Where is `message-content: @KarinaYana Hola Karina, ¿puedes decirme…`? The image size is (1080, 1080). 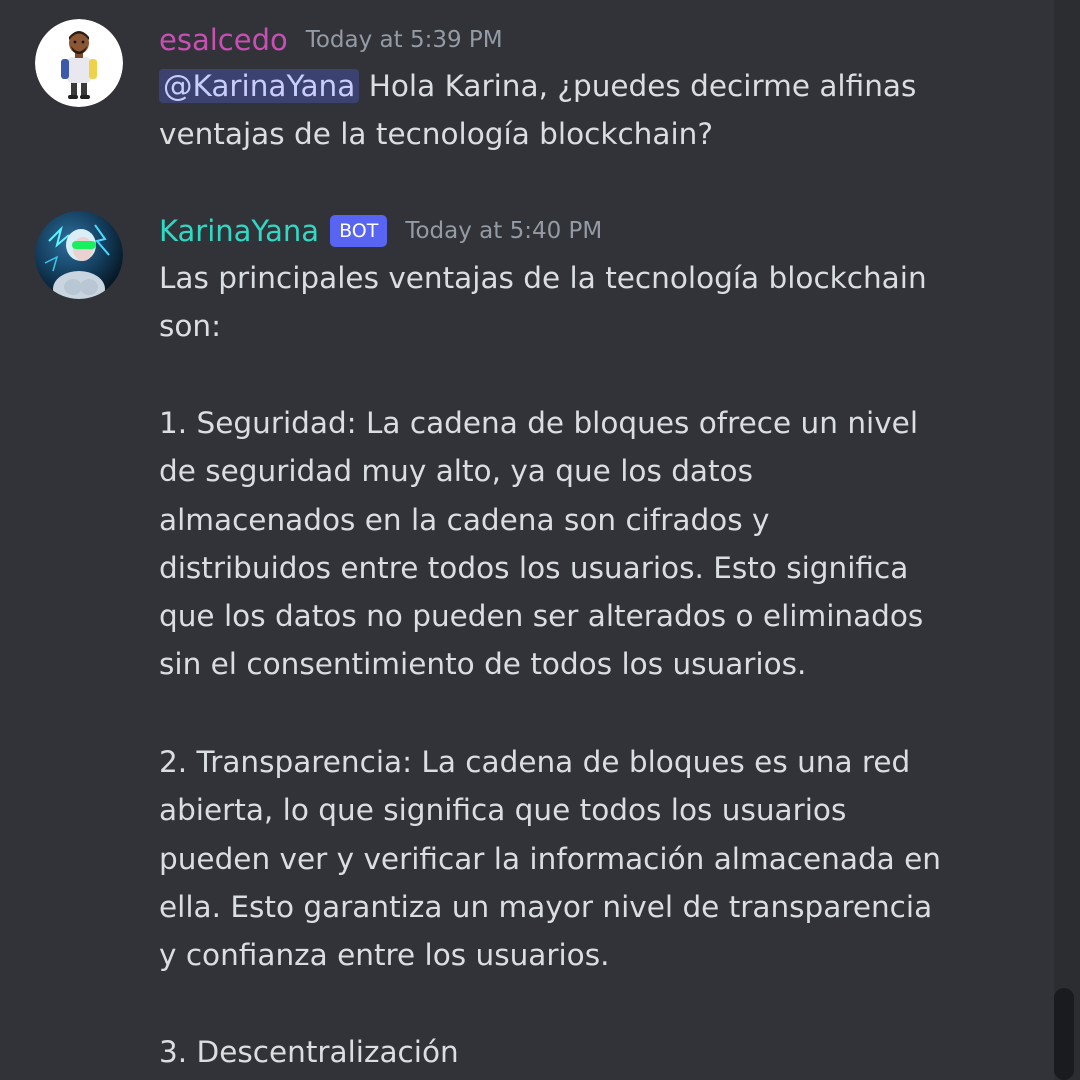
message-content: @KarinaYana Hola Karina, ¿puedes decirme… is located at coordinates (554, 110).